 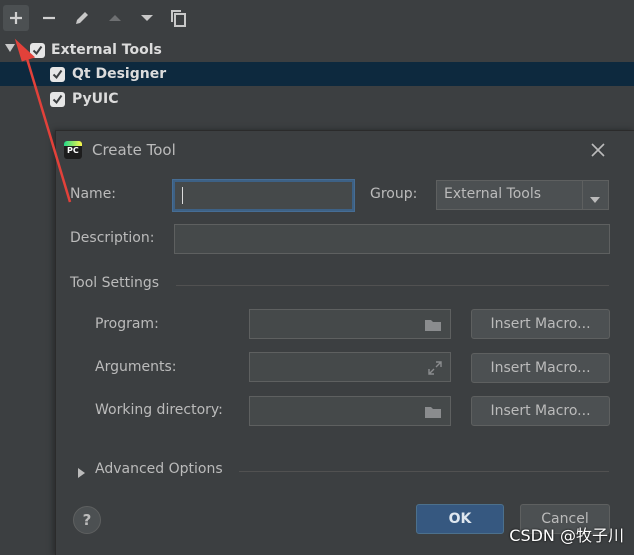 What do you see at coordinates (43, 120) in the screenshot?
I see `annotation-arrow` at bounding box center [43, 120].